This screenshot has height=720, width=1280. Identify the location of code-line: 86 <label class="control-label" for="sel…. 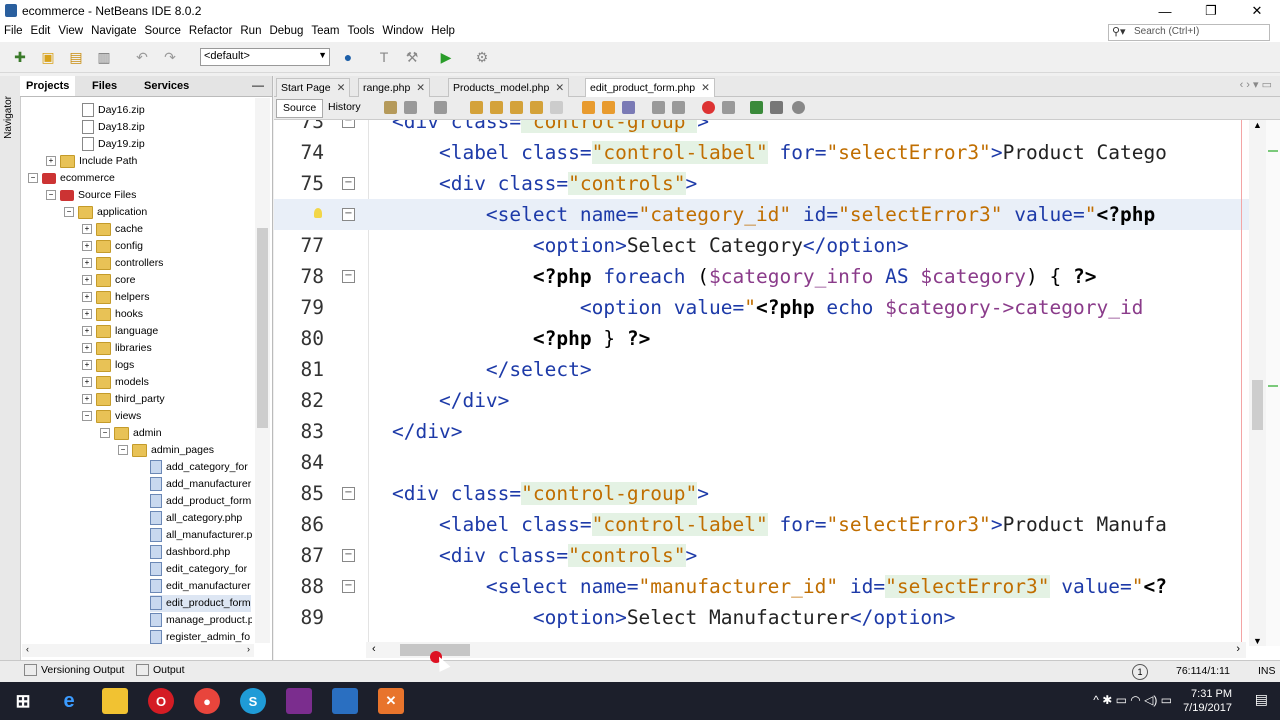
(761, 524).